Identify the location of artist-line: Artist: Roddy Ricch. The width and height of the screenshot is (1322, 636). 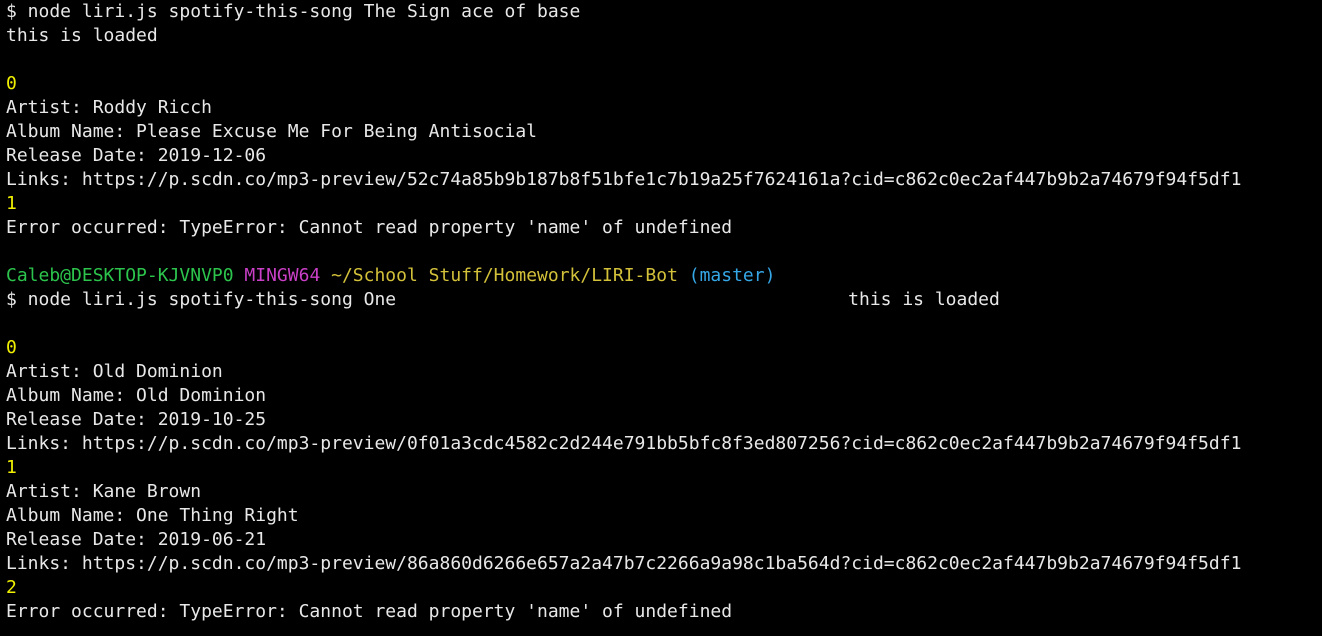
(109, 107).